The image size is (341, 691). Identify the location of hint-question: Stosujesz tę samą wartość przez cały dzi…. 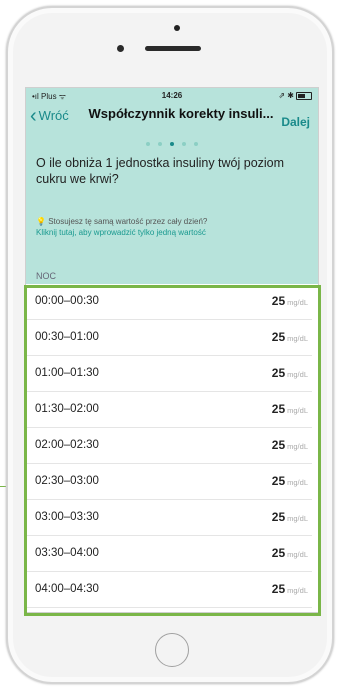
(128, 221).